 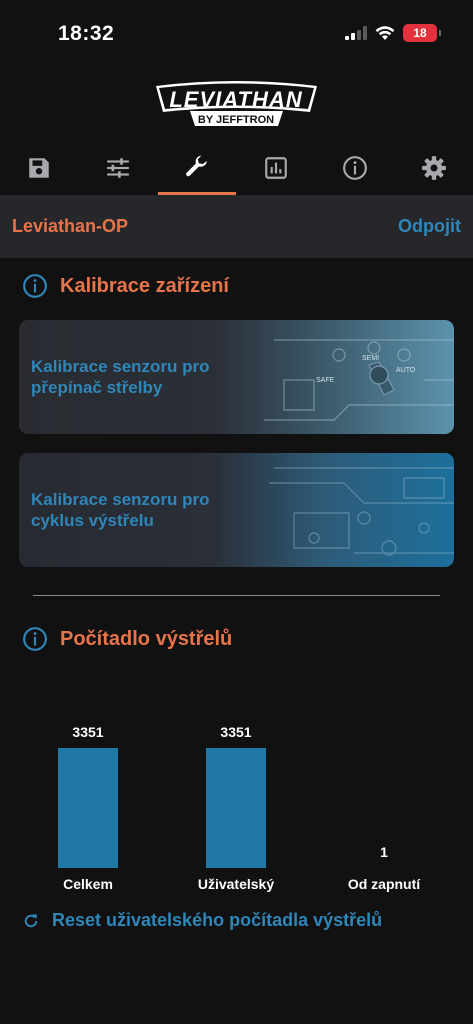 What do you see at coordinates (88, 884) in the screenshot?
I see `chart-category-label: Celkem` at bounding box center [88, 884].